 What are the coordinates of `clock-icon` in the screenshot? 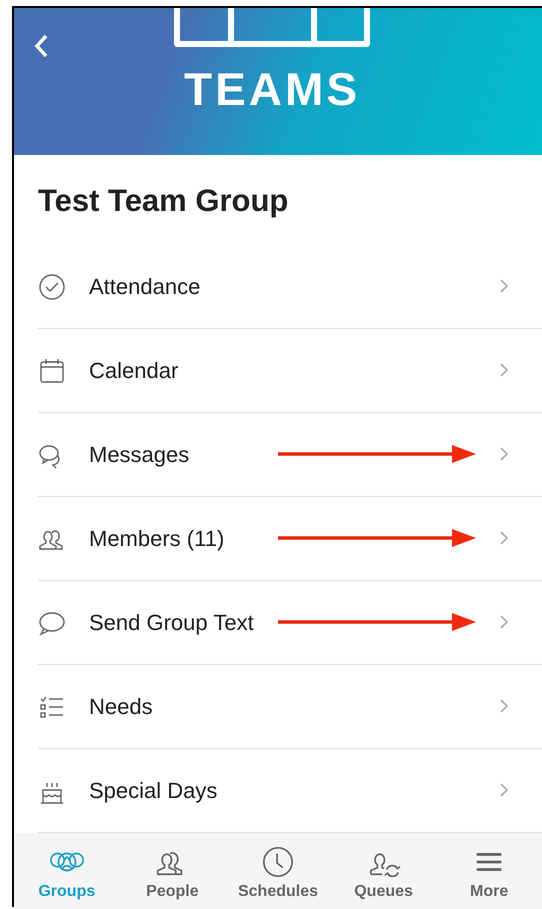 It's located at (277, 862).